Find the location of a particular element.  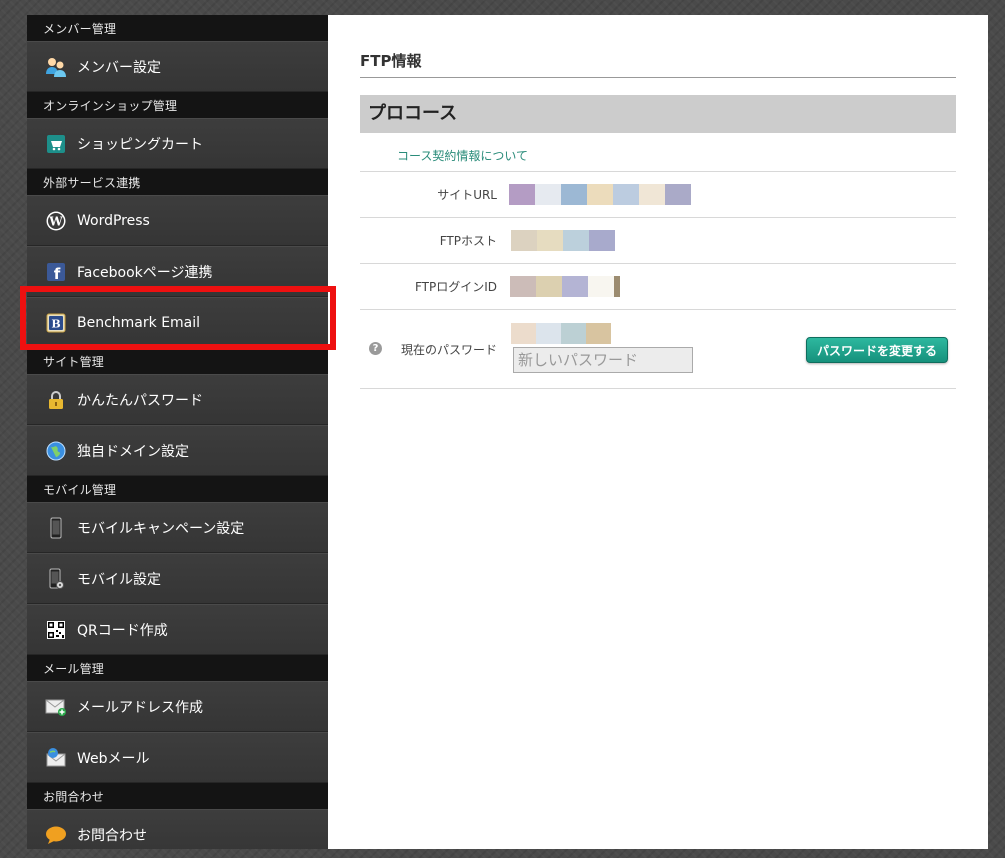

mail-add-icon is located at coordinates (56, 707).